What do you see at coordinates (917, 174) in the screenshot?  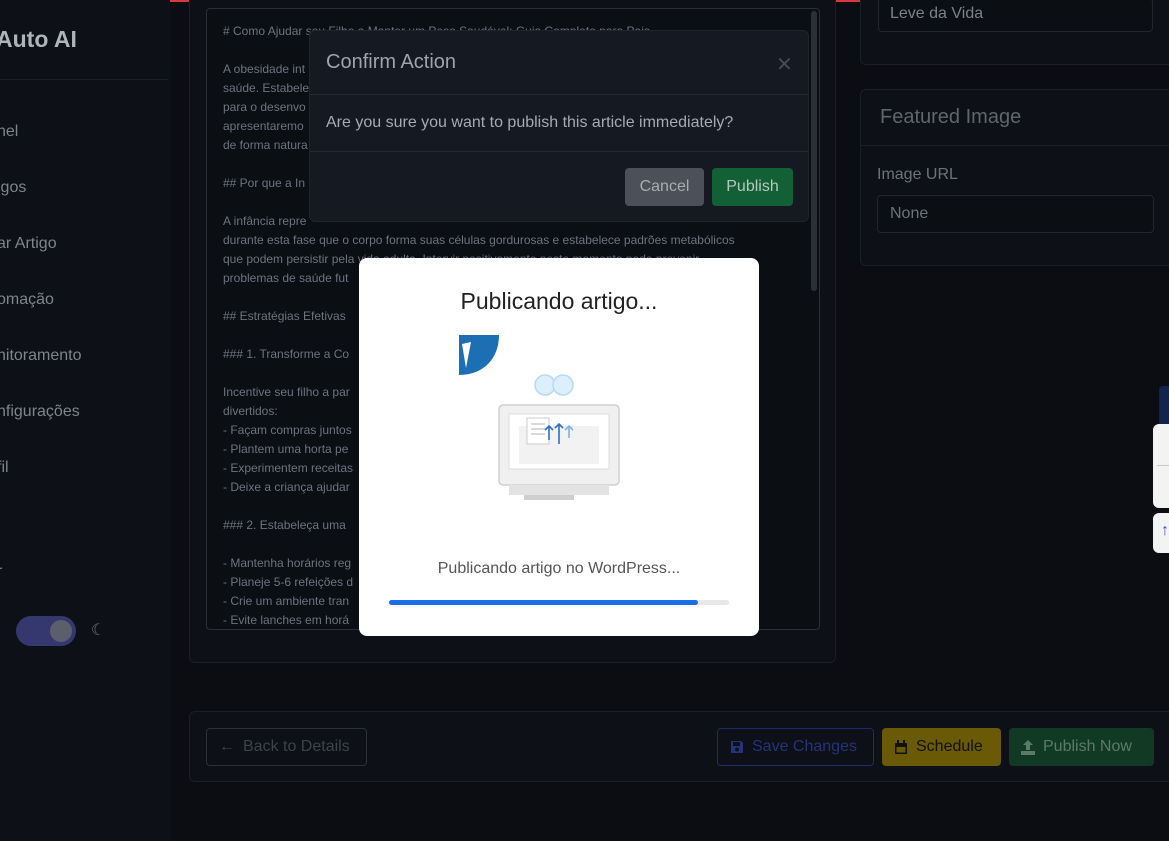 I see `image-url-label: Image URL` at bounding box center [917, 174].